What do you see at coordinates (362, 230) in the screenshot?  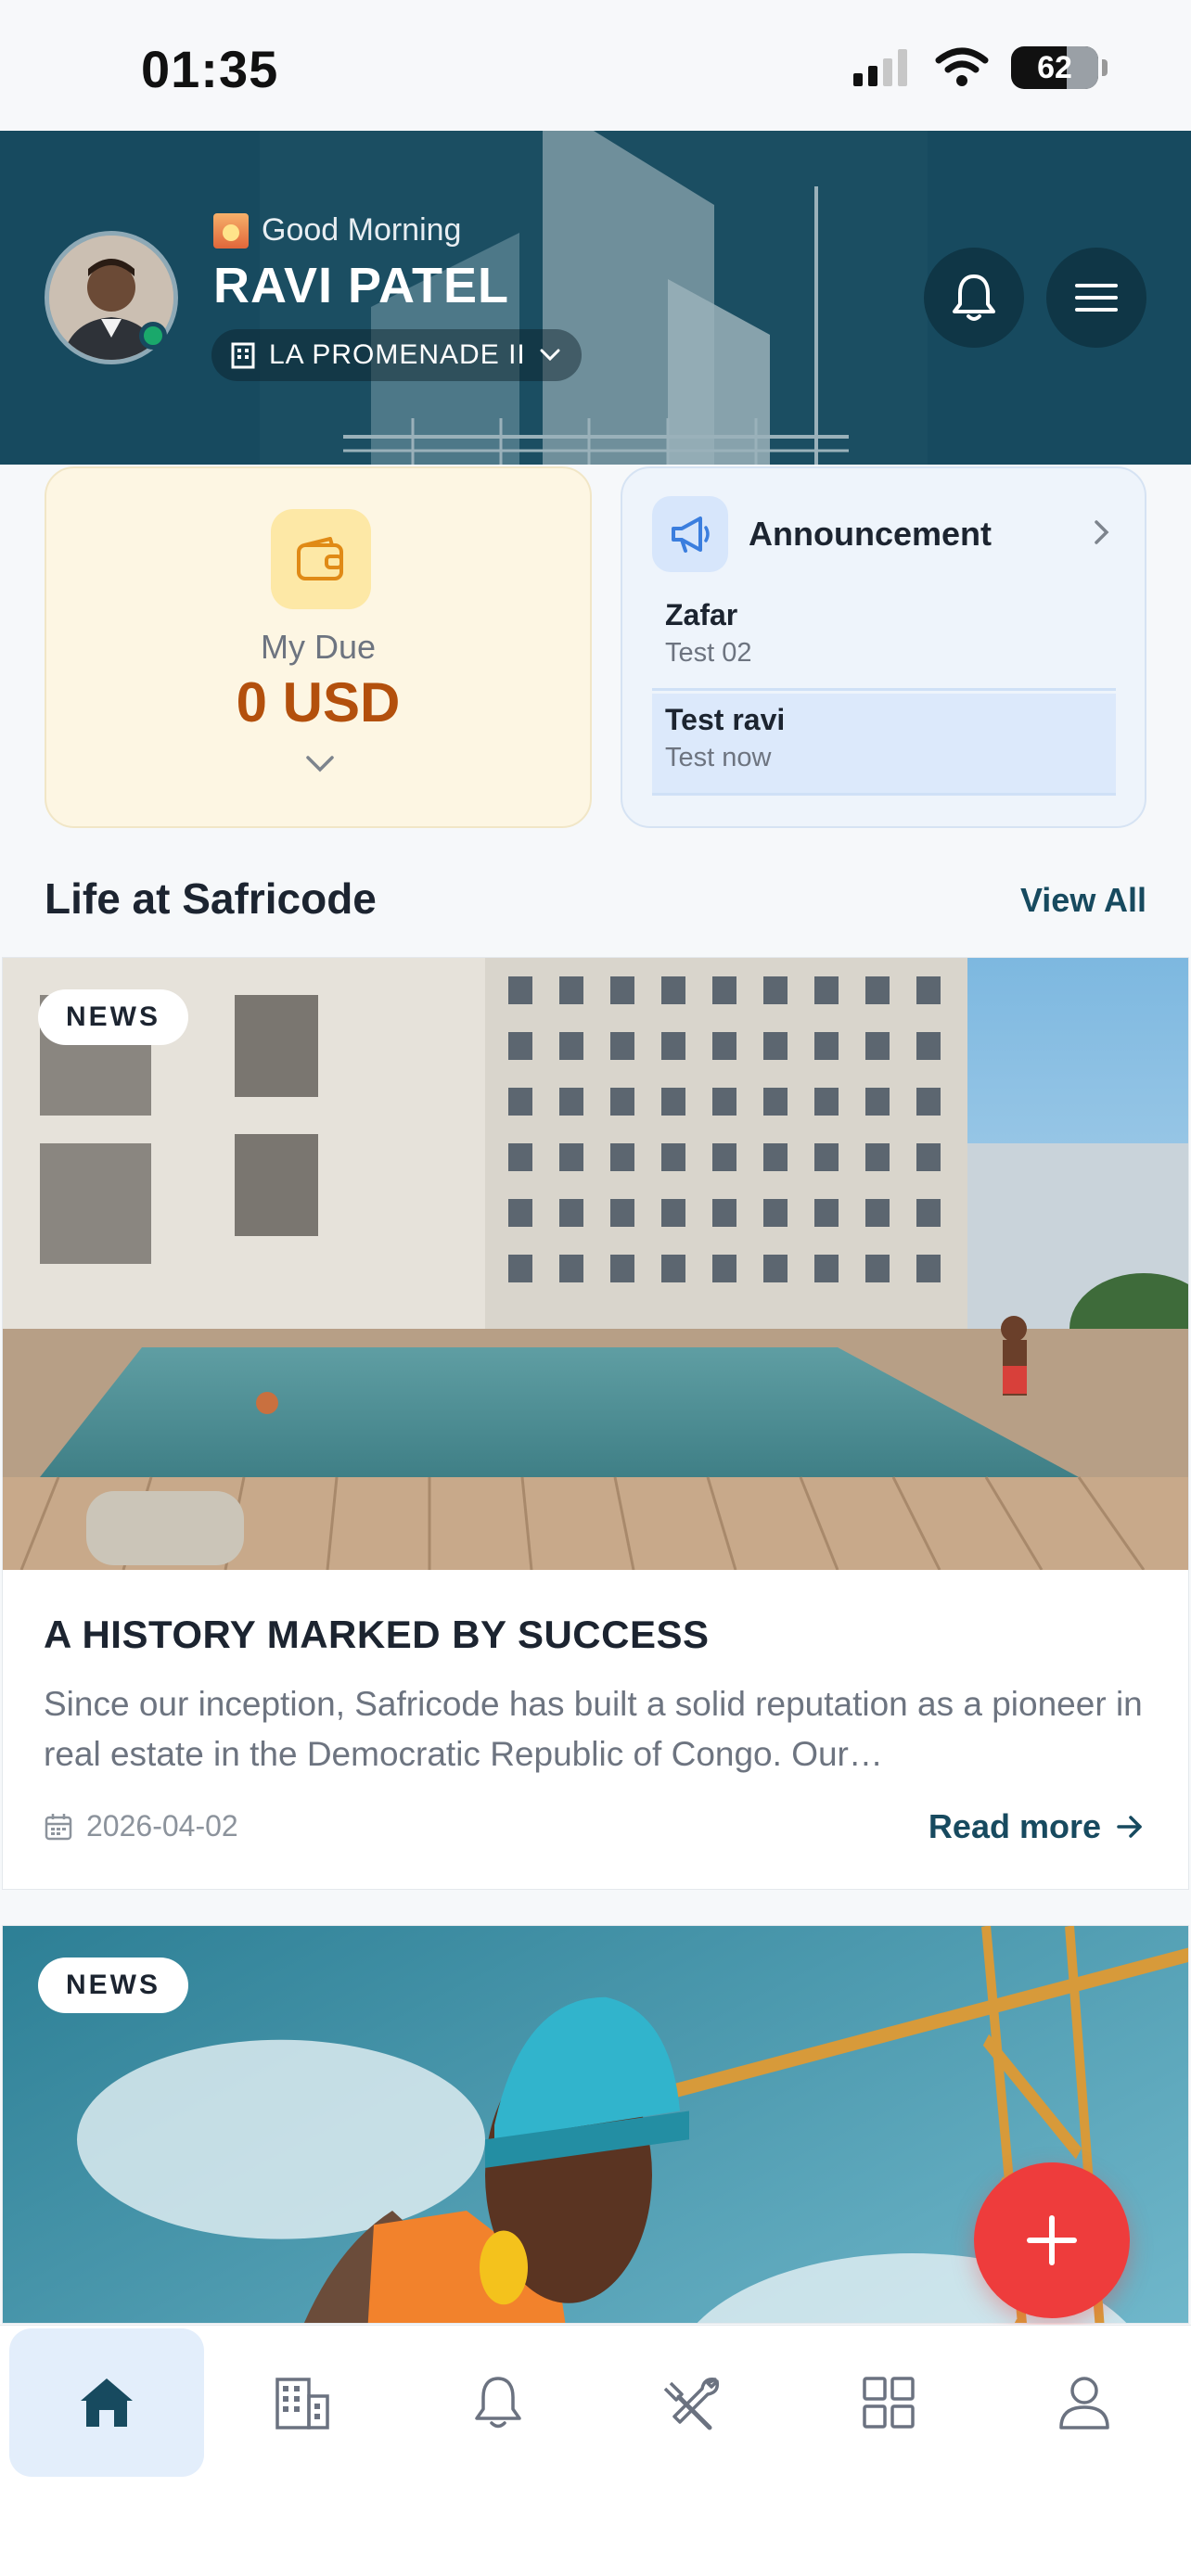 I see `greeting-text: Good Morning` at bounding box center [362, 230].